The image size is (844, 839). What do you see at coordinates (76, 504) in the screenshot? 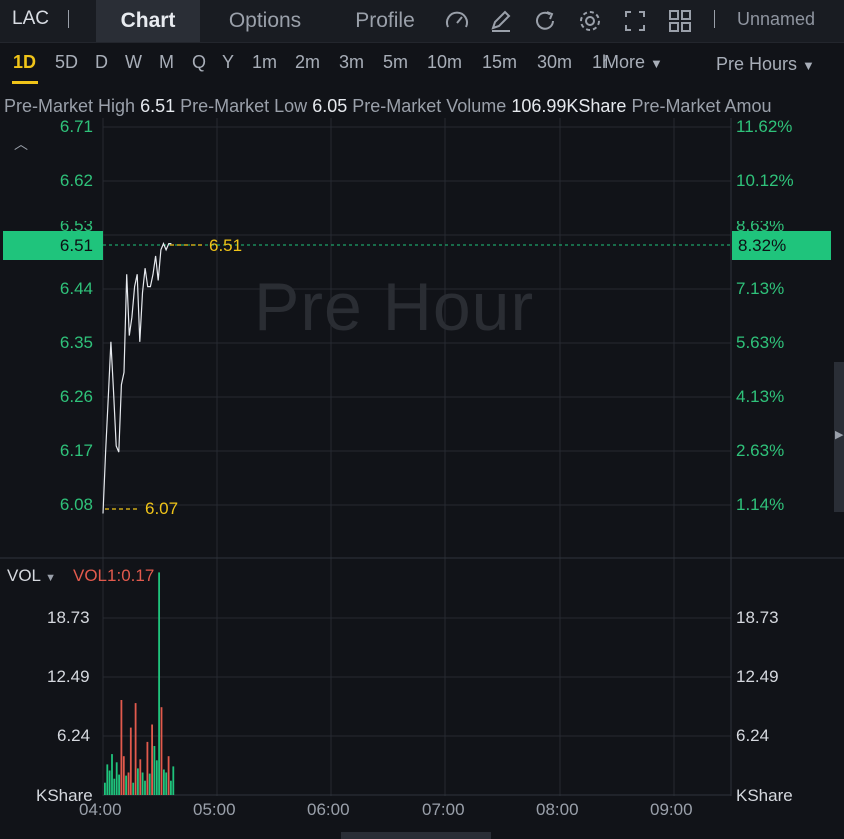
I see `price-tick: 6.08` at bounding box center [76, 504].